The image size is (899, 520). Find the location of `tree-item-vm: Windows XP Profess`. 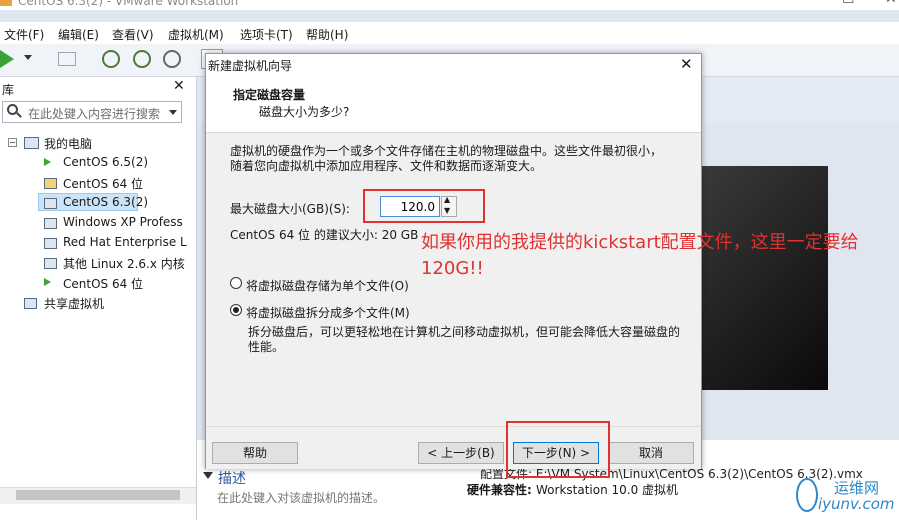

tree-item-vm: Windows XP Profess is located at coordinates (123, 222).